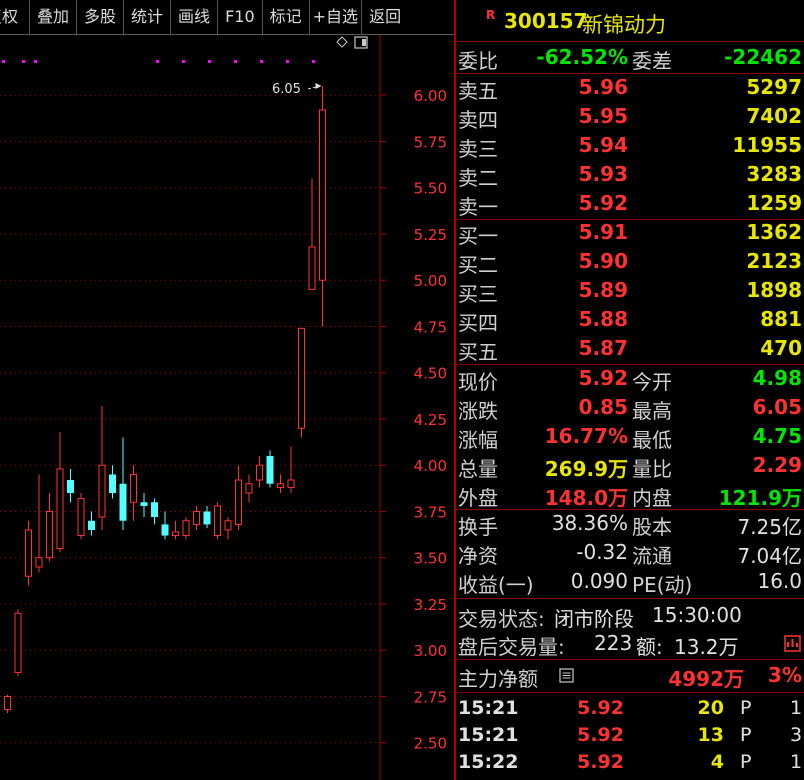 Image resolution: width=804 pixels, height=780 pixels. Describe the element at coordinates (769, 556) in the screenshot. I see `fundamental-value: 7.04亿` at that location.